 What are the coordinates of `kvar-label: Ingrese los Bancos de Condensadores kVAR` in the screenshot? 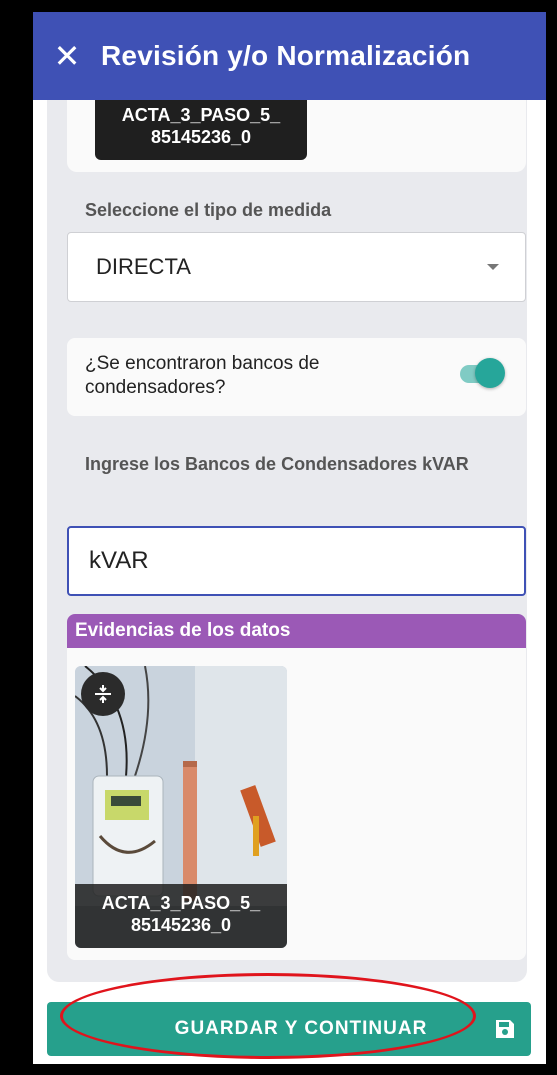 It's located at (277, 464).